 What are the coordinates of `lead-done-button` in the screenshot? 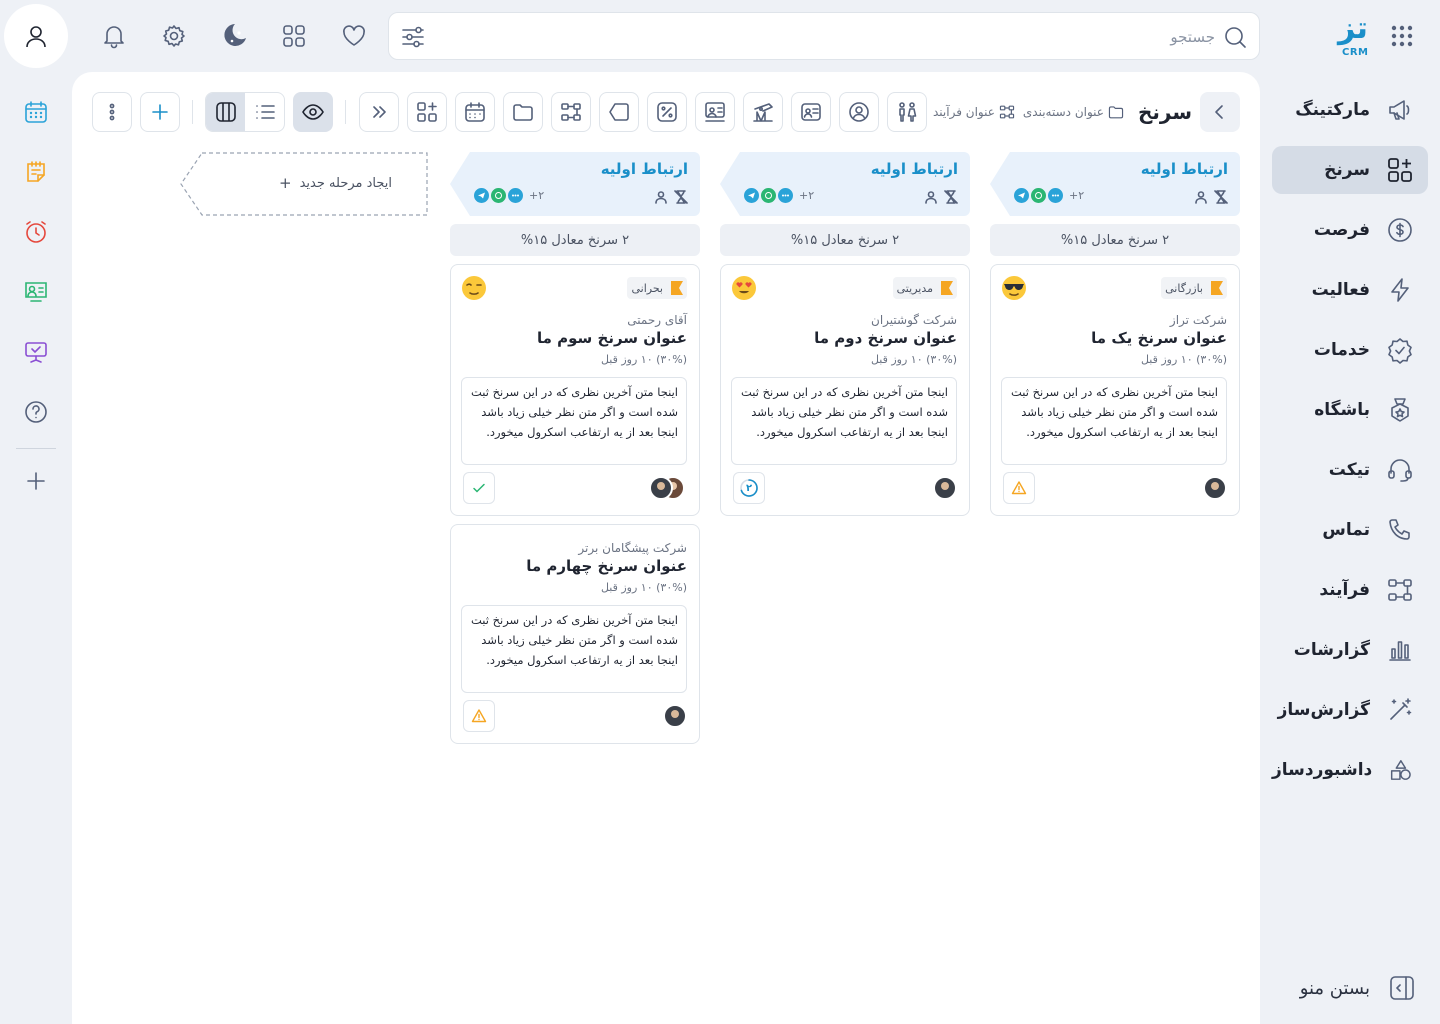 It's located at (479, 488).